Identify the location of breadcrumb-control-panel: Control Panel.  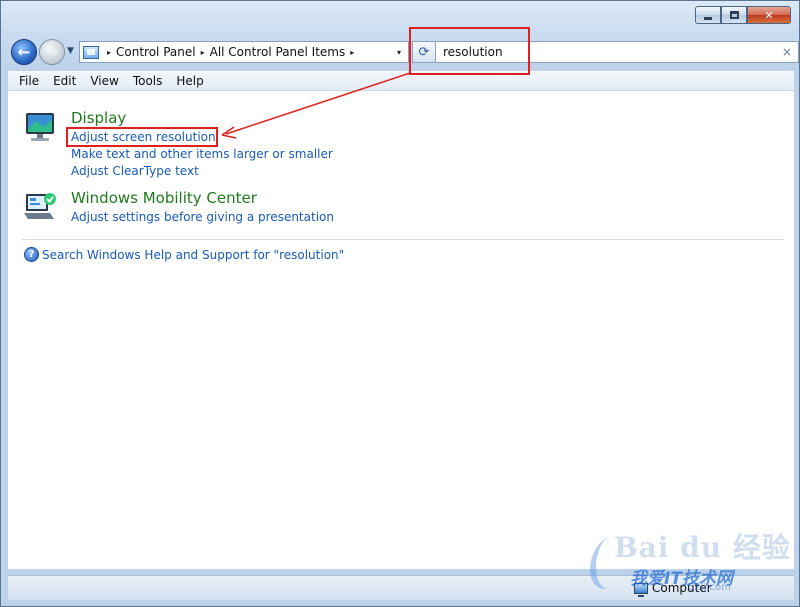
(156, 52).